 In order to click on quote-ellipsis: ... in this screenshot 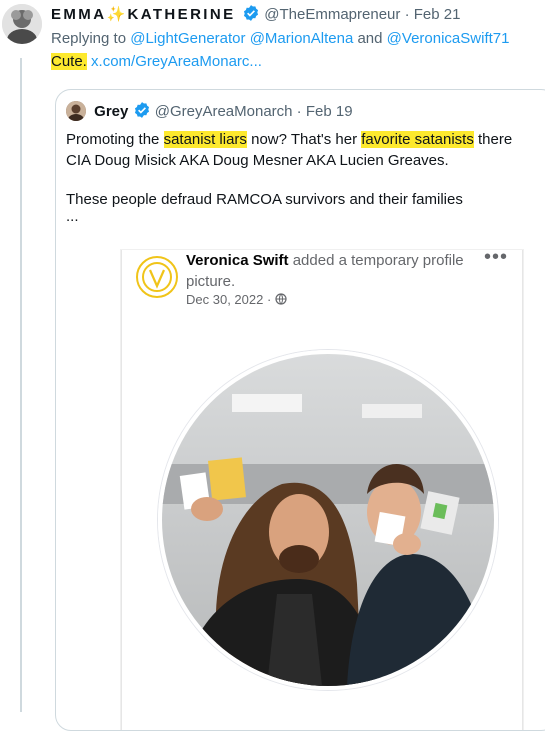, I will do `click(72, 216)`.